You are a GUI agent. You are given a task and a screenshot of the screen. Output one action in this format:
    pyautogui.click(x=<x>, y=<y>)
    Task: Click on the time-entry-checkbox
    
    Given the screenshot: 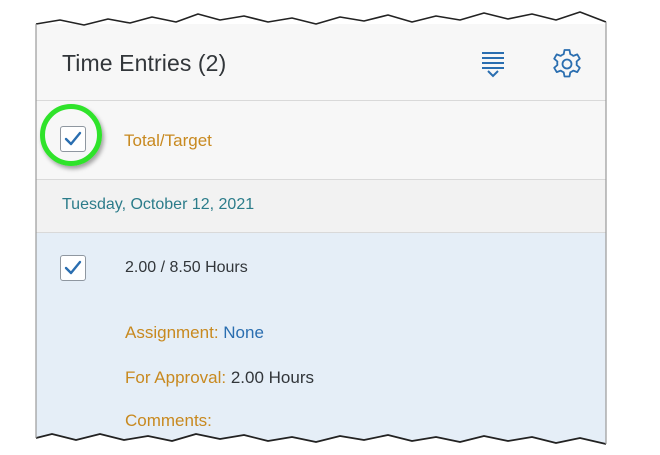 What is the action you would take?
    pyautogui.click(x=73, y=268)
    